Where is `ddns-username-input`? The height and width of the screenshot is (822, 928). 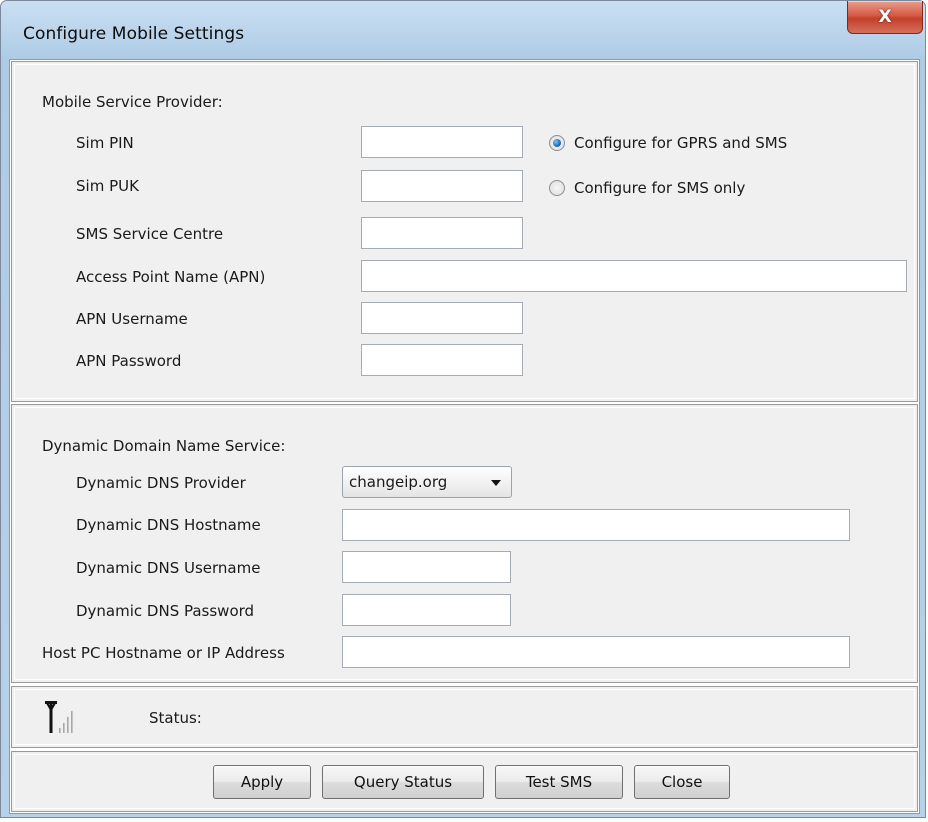
ddns-username-input is located at coordinates (426, 567).